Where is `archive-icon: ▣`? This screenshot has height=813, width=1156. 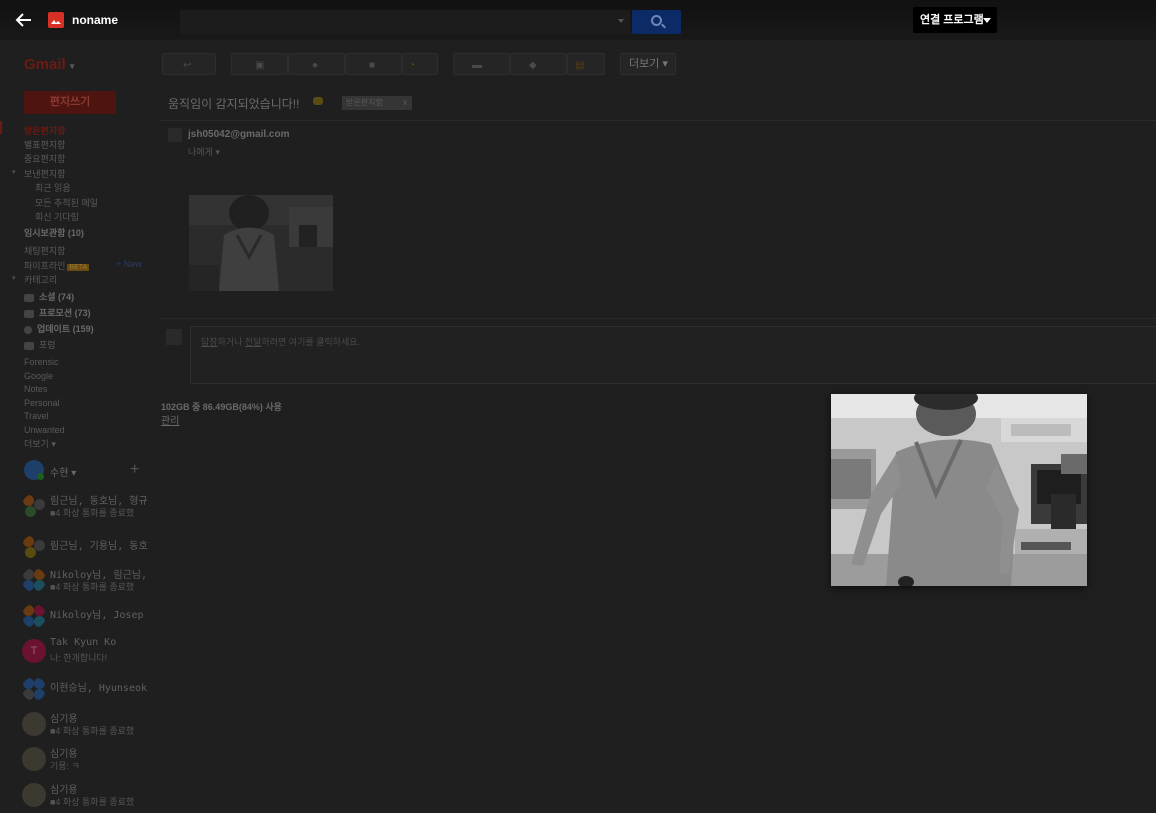
archive-icon: ▣ is located at coordinates (260, 65).